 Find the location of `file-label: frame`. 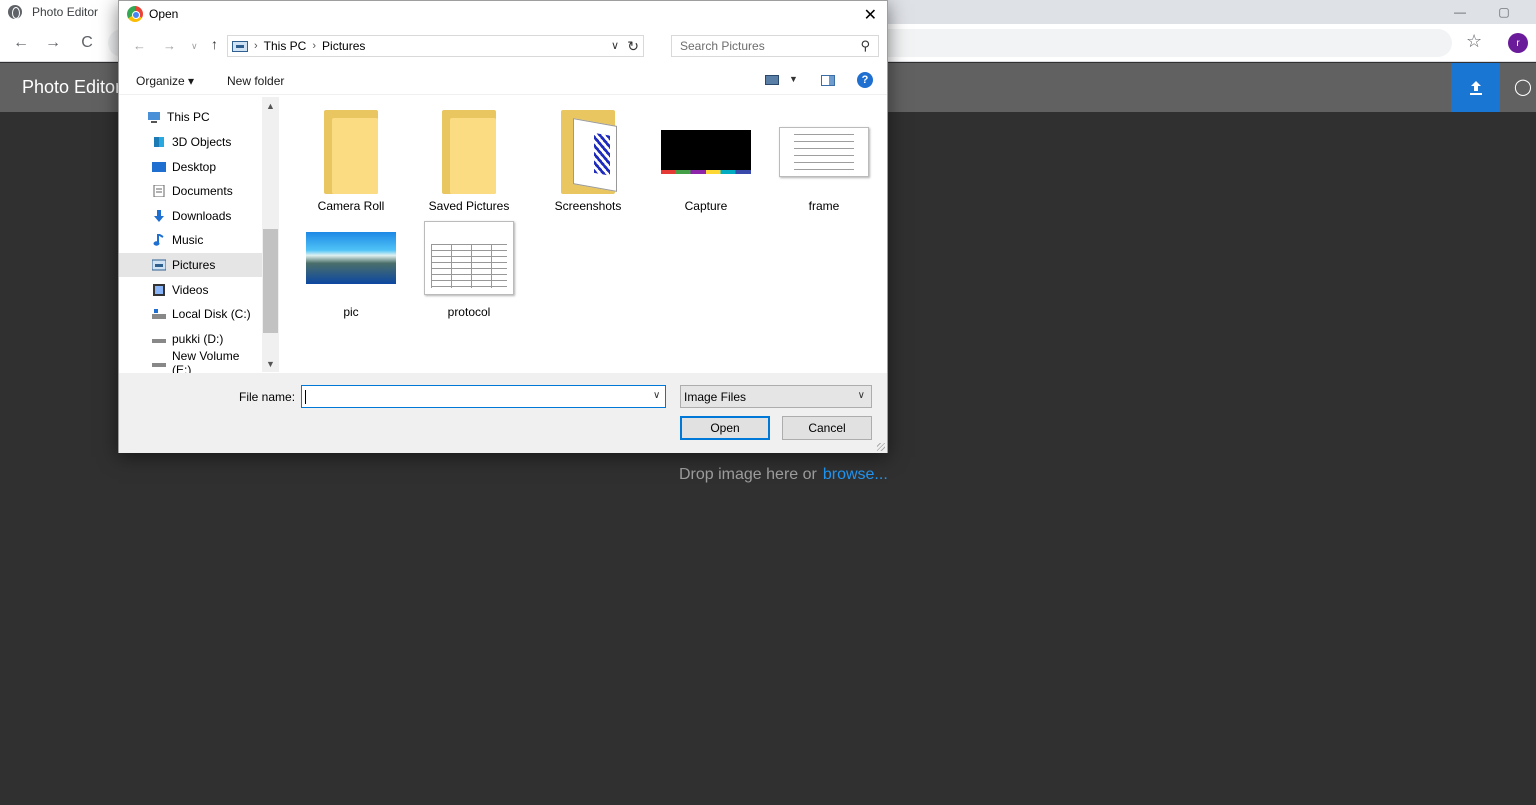

file-label: frame is located at coordinates (824, 206).